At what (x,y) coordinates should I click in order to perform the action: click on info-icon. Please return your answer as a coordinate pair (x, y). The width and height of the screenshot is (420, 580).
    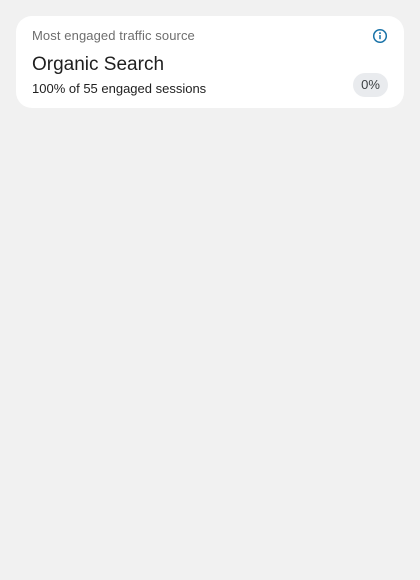
    Looking at the image, I should click on (380, 36).